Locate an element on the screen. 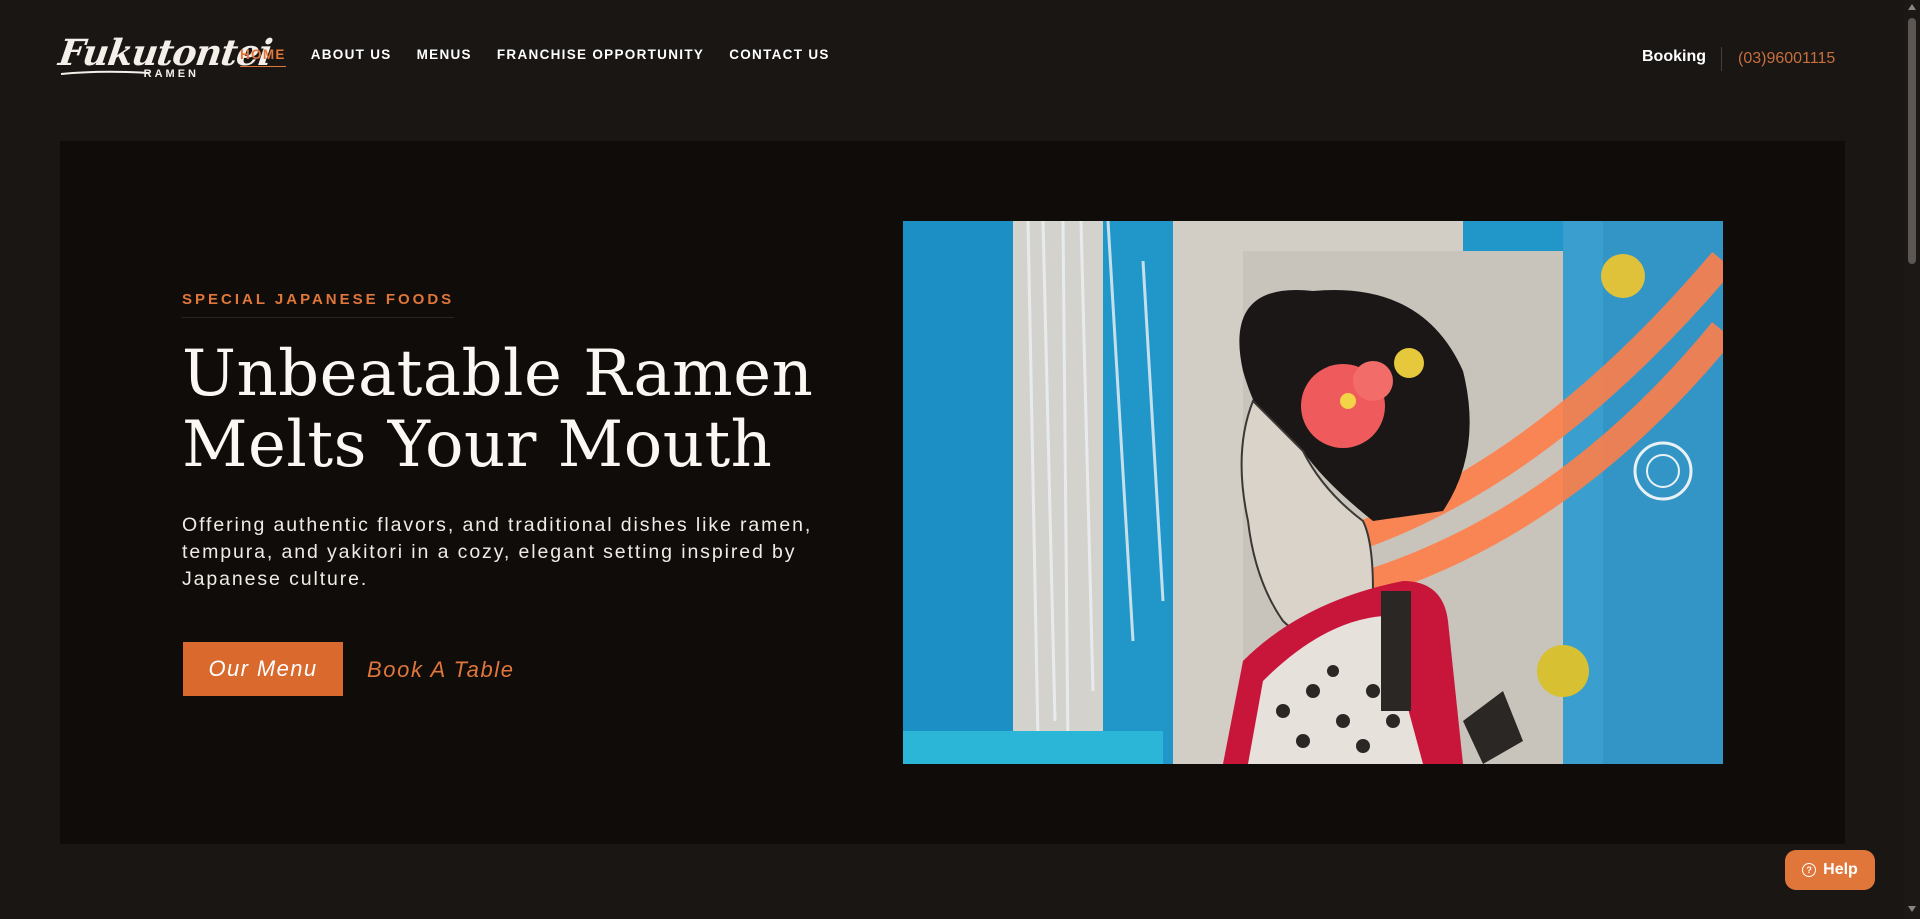 The image size is (1920, 919). scroll-up-arrow-icon is located at coordinates (1912, 7).